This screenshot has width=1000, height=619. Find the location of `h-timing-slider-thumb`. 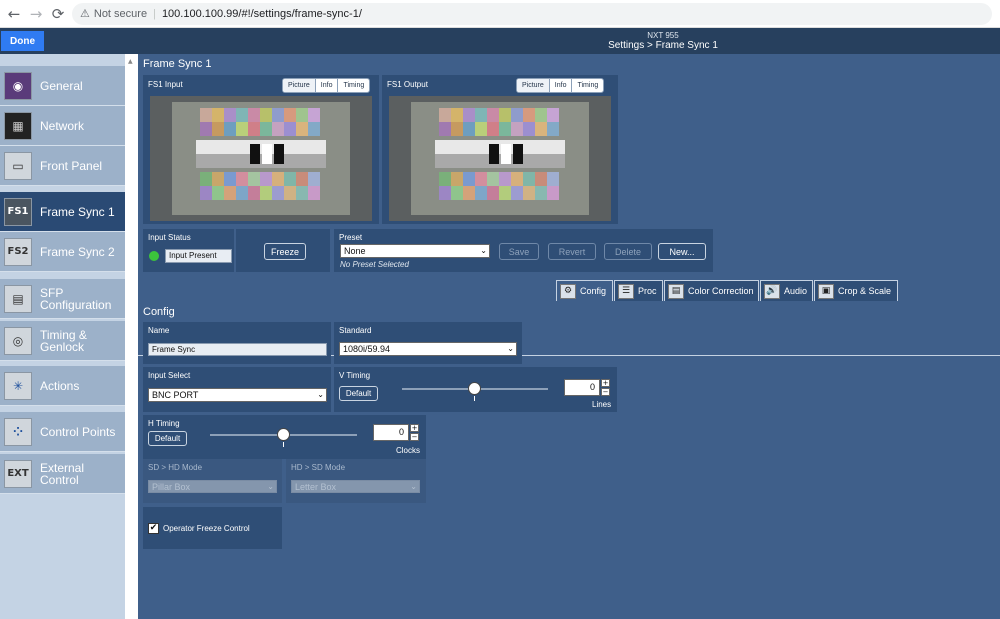

h-timing-slider-thumb is located at coordinates (283, 434).